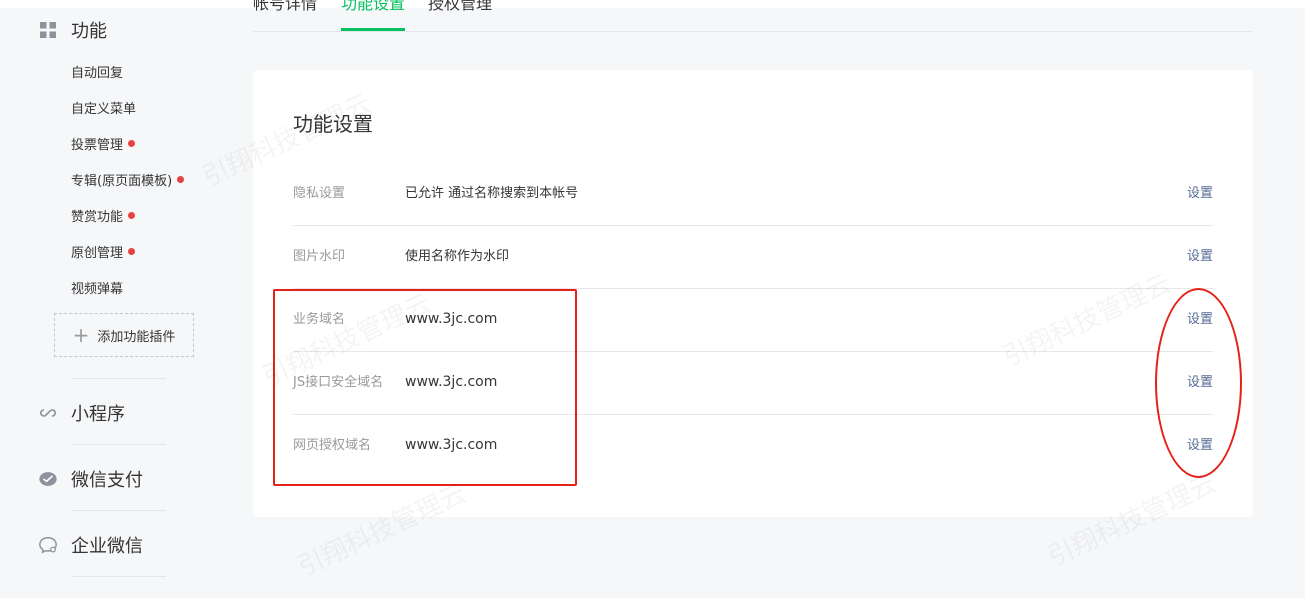 This screenshot has width=1305, height=598. I want to click on sidebar-item-custom-menu: 自定义菜单, so click(103, 107).